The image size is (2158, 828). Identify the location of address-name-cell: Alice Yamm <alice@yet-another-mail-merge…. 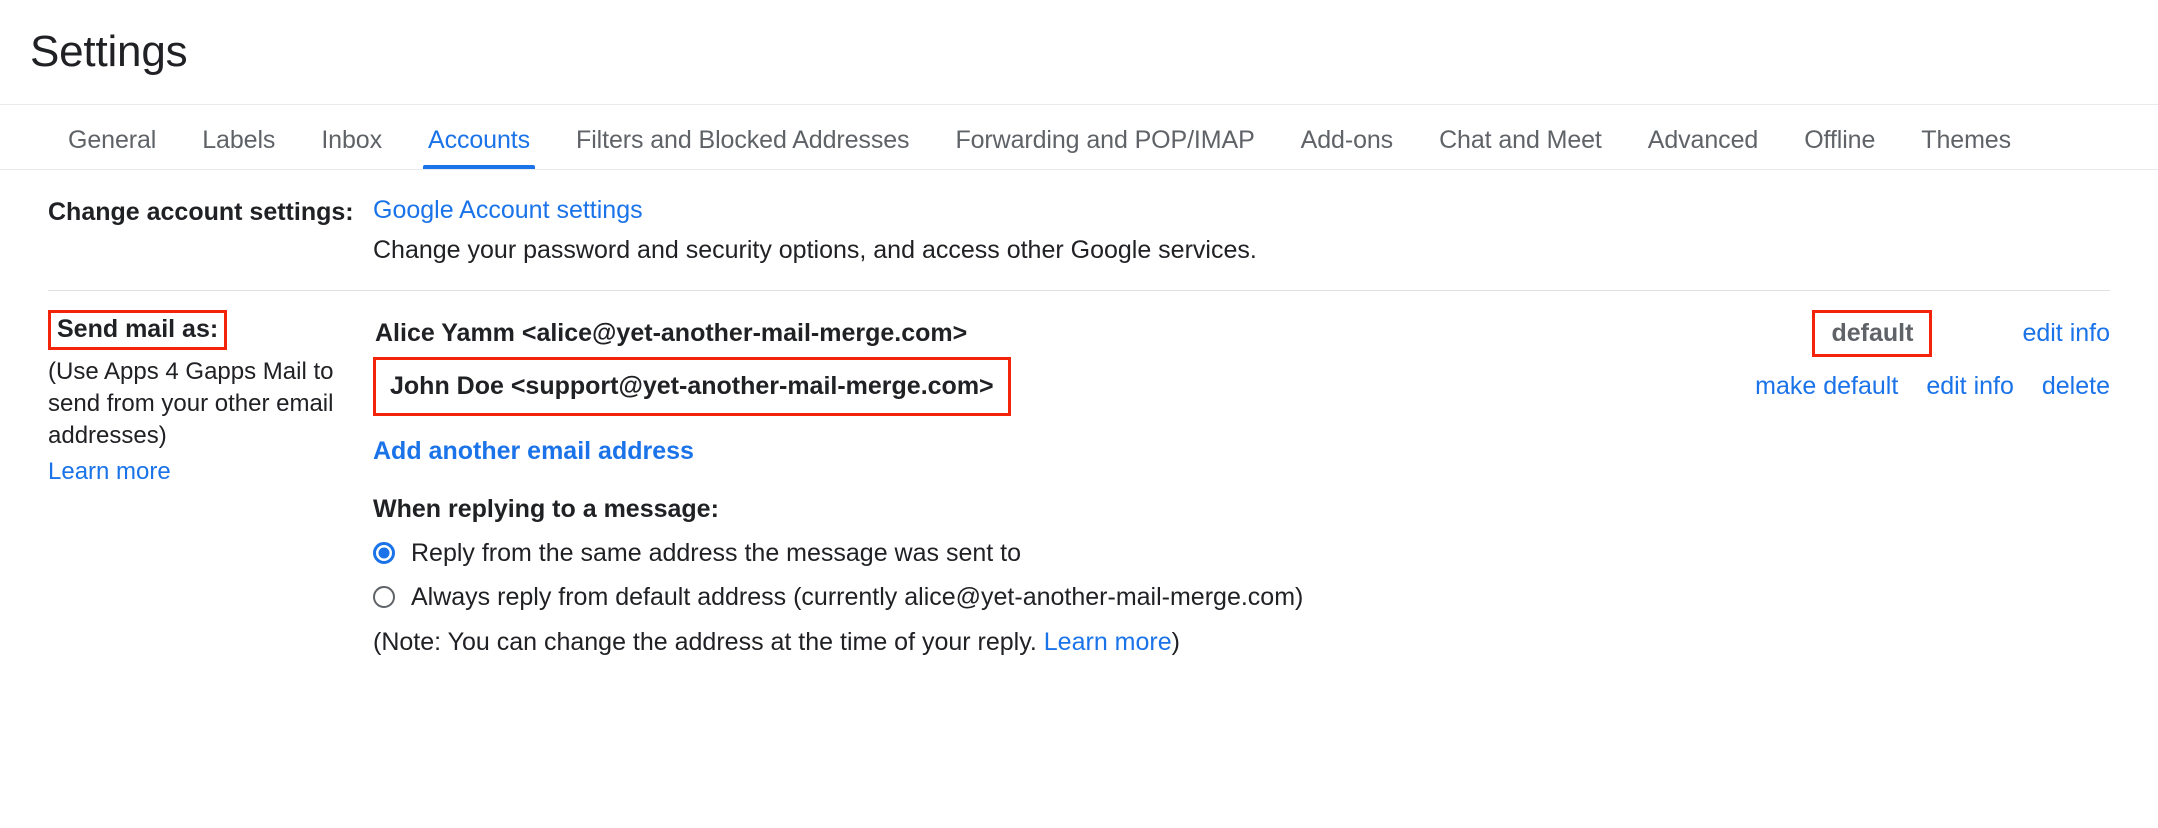
(1050, 333).